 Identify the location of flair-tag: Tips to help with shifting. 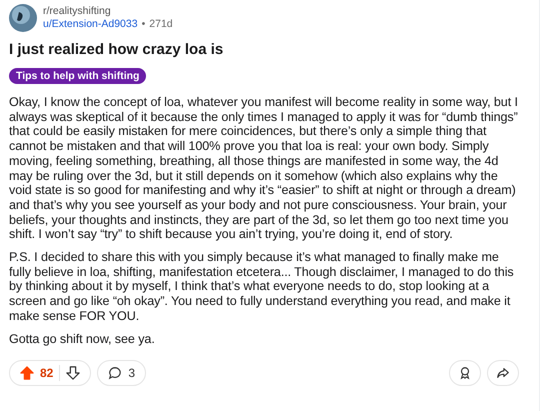
(77, 76).